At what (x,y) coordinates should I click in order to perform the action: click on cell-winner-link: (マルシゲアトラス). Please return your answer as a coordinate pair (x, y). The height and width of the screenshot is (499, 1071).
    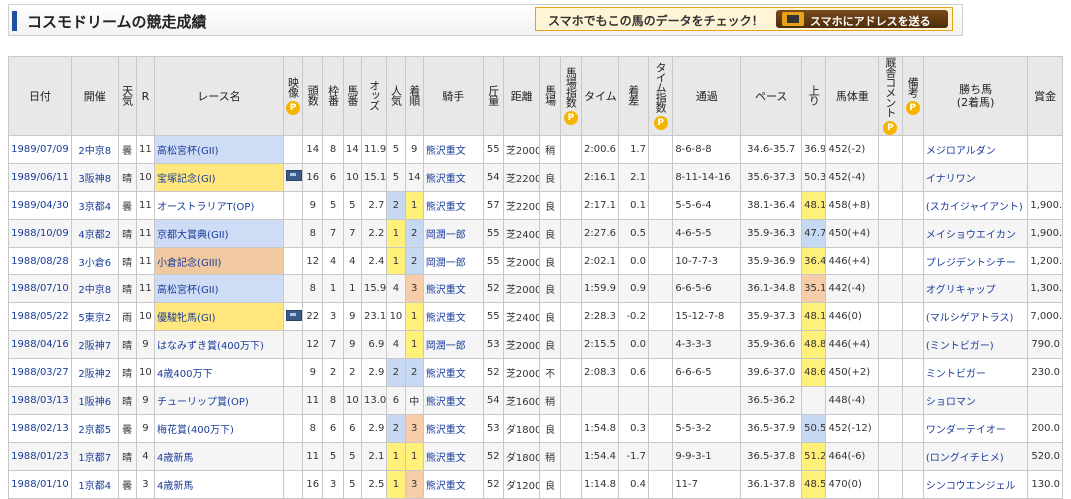
    Looking at the image, I should click on (970, 318).